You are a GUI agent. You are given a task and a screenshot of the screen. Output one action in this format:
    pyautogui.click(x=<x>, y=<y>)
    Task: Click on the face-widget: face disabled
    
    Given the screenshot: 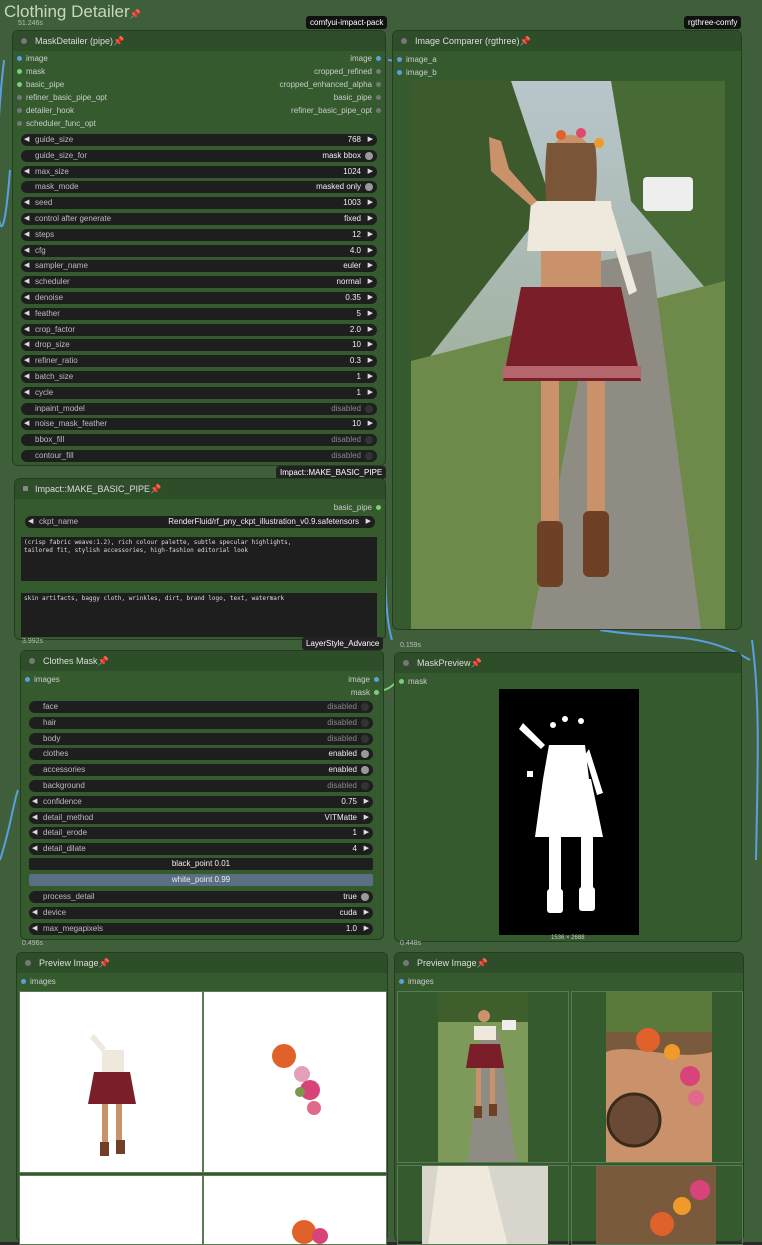 What is the action you would take?
    pyautogui.click(x=201, y=707)
    